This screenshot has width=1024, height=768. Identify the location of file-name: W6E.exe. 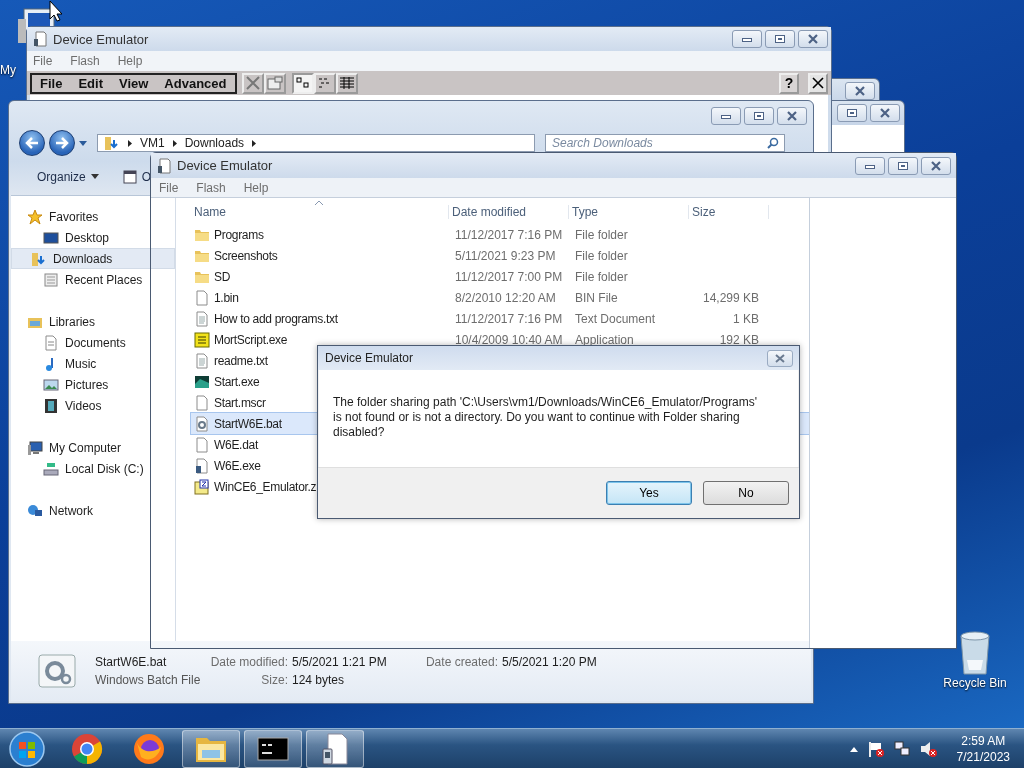
(237, 465).